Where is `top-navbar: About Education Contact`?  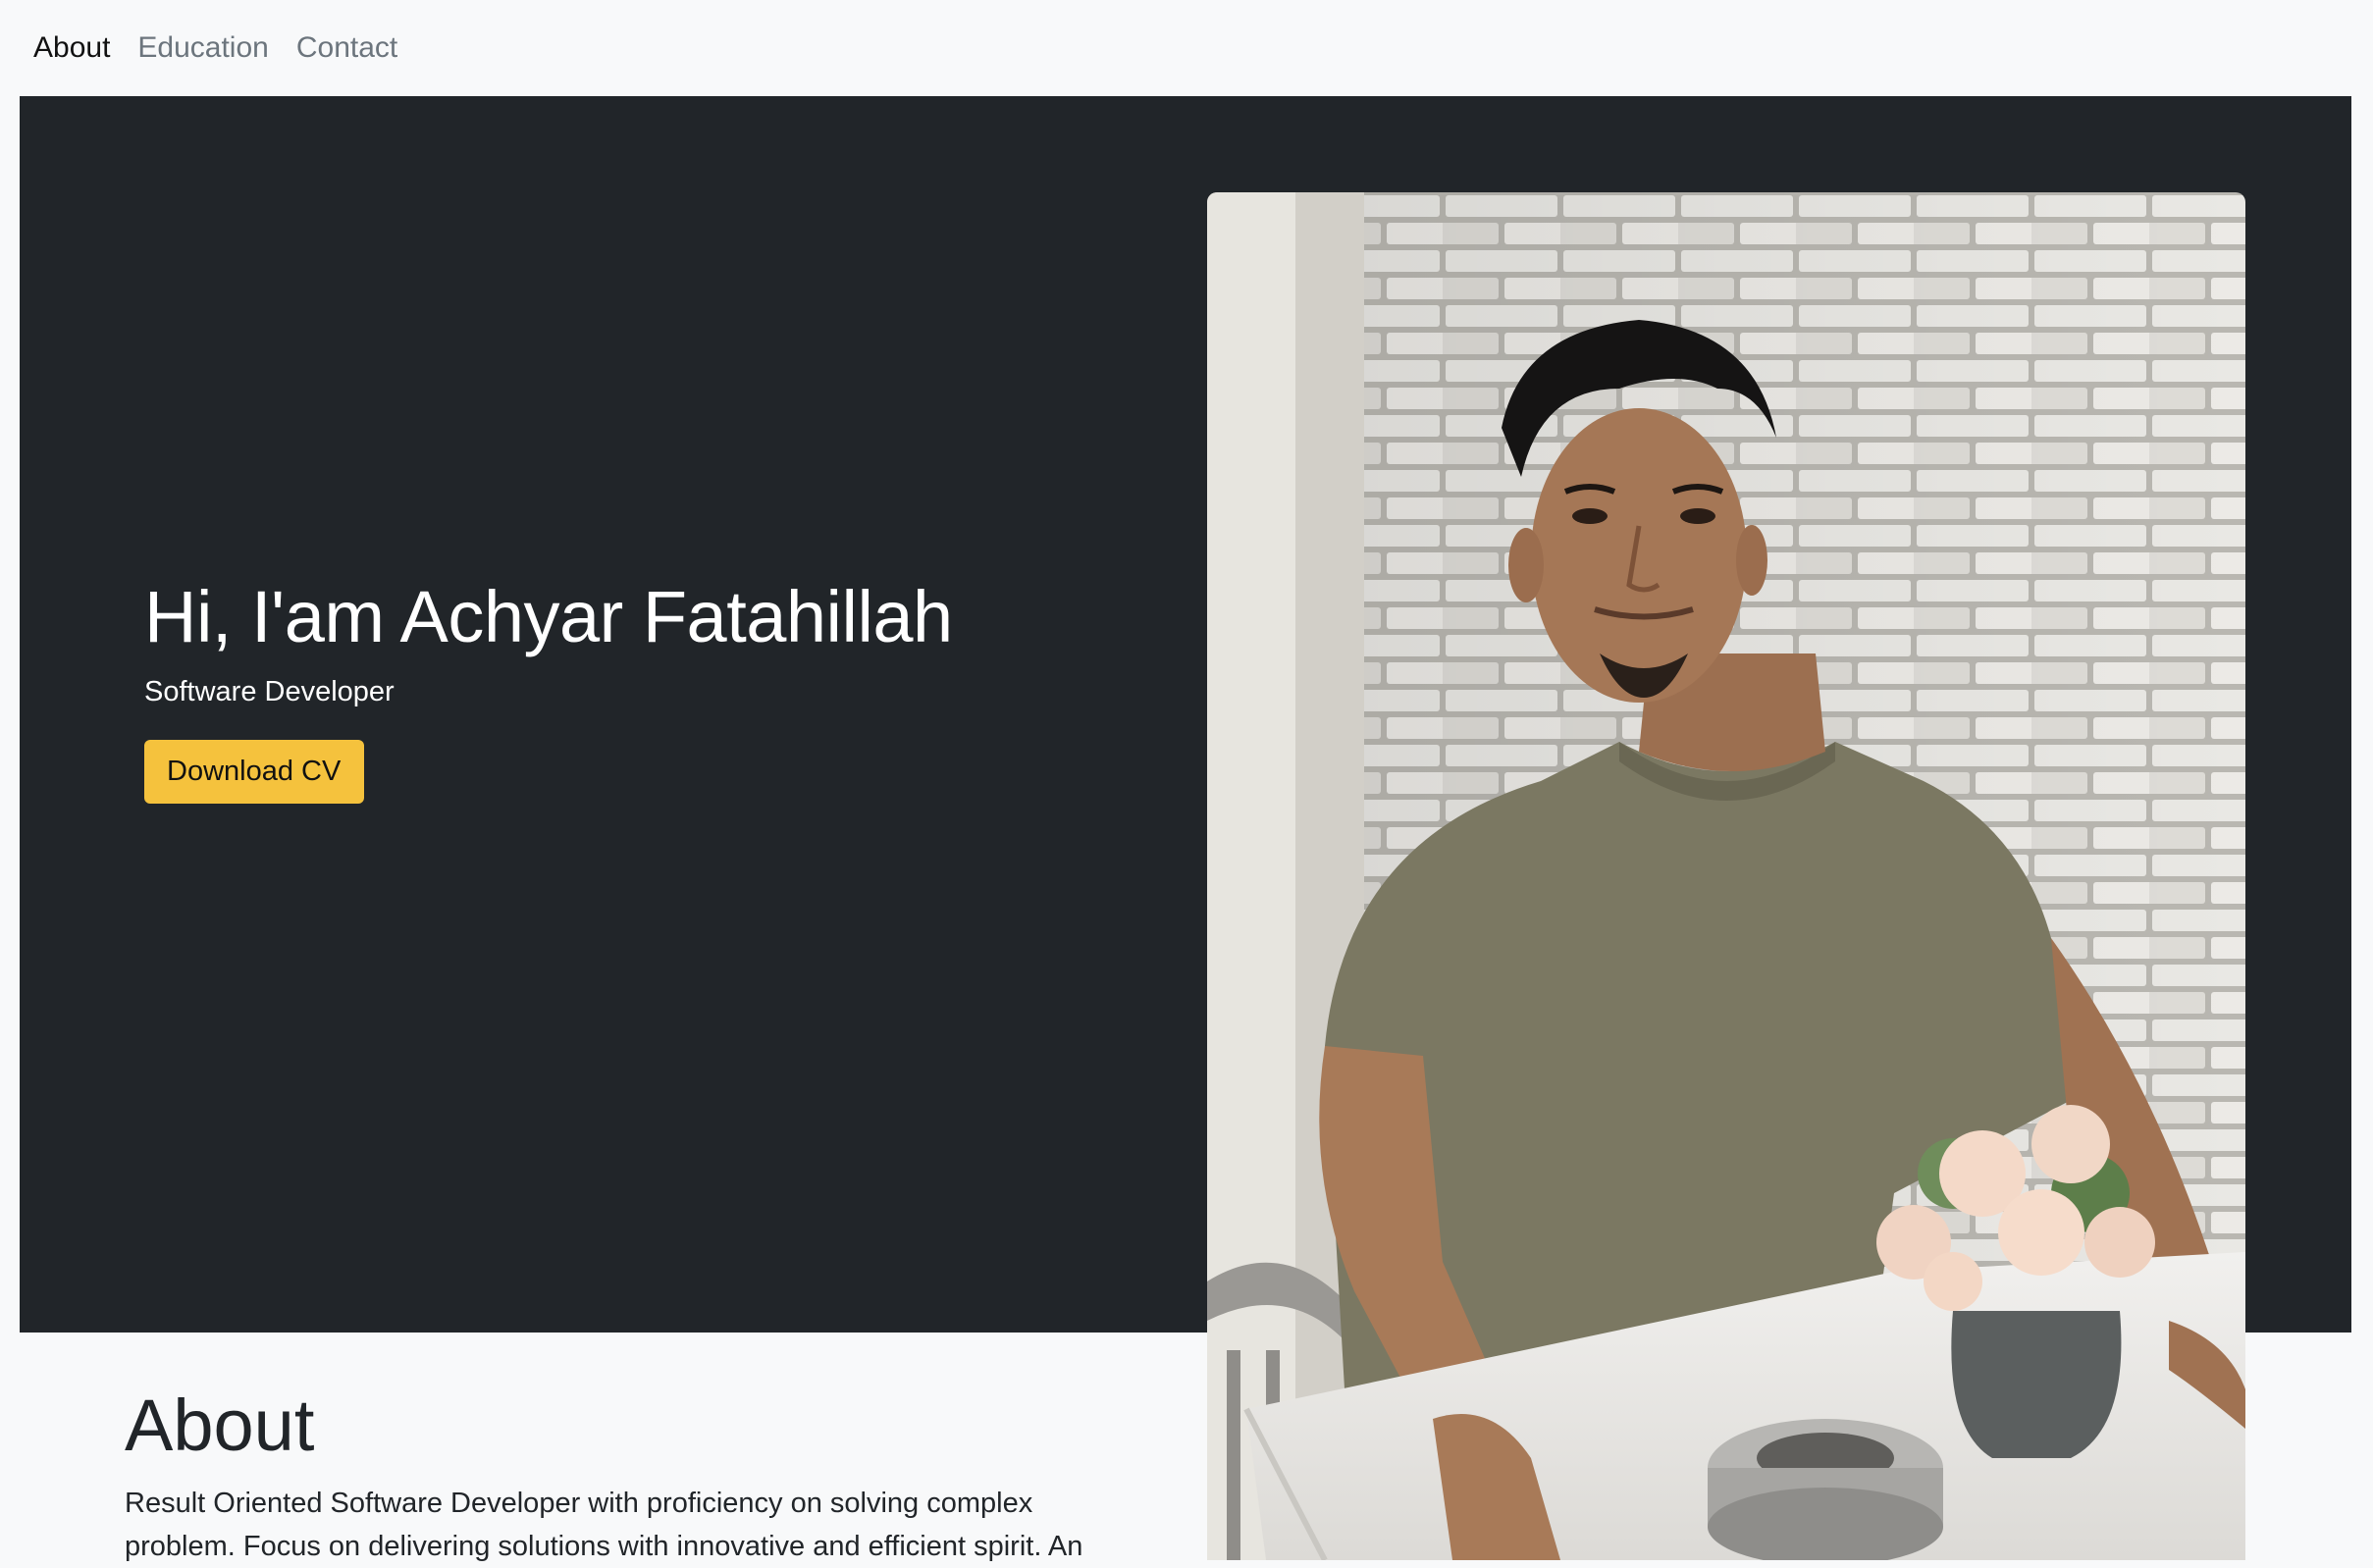
top-navbar: About Education Contact is located at coordinates (1186, 48).